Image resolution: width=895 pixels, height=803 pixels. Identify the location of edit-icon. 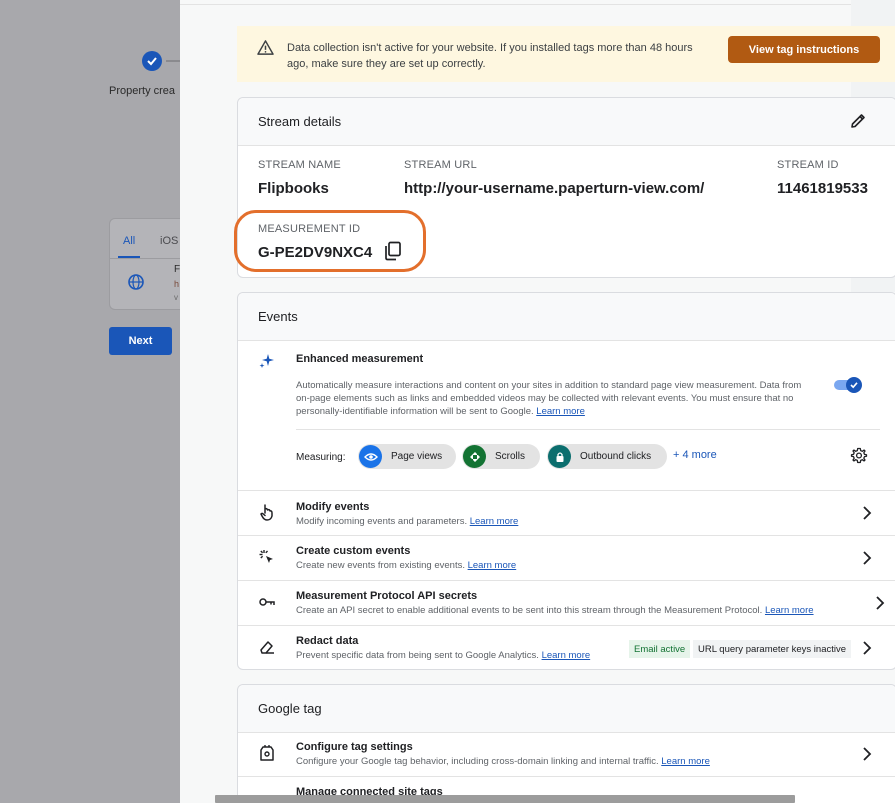
(858, 121).